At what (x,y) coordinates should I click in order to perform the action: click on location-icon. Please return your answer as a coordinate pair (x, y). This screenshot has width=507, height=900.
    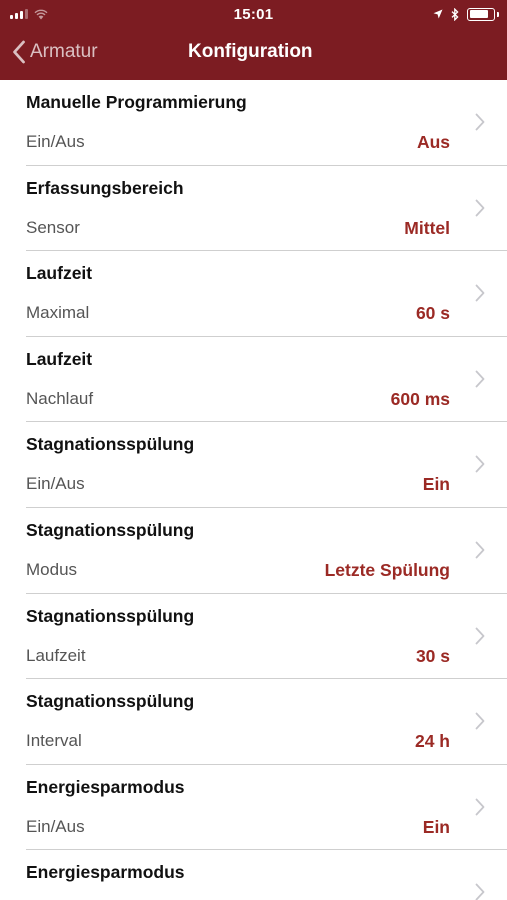
    Looking at the image, I should click on (438, 14).